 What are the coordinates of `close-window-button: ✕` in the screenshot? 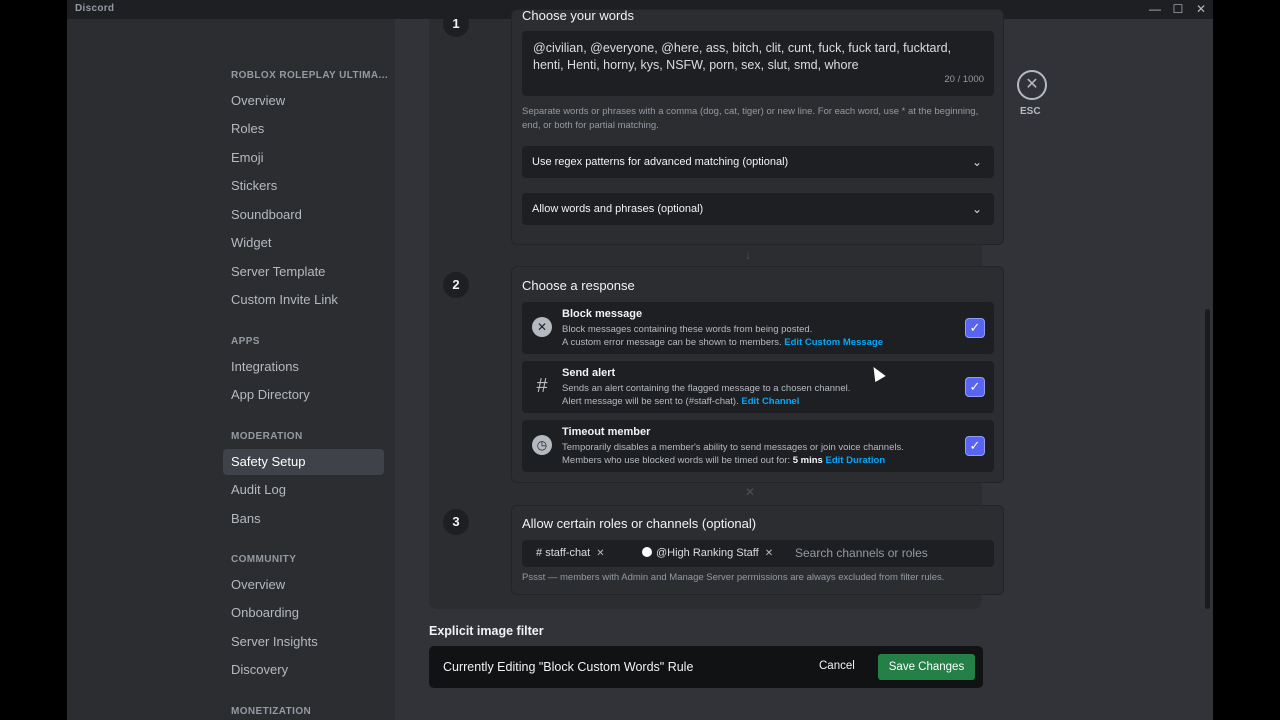 It's located at (1201, 9).